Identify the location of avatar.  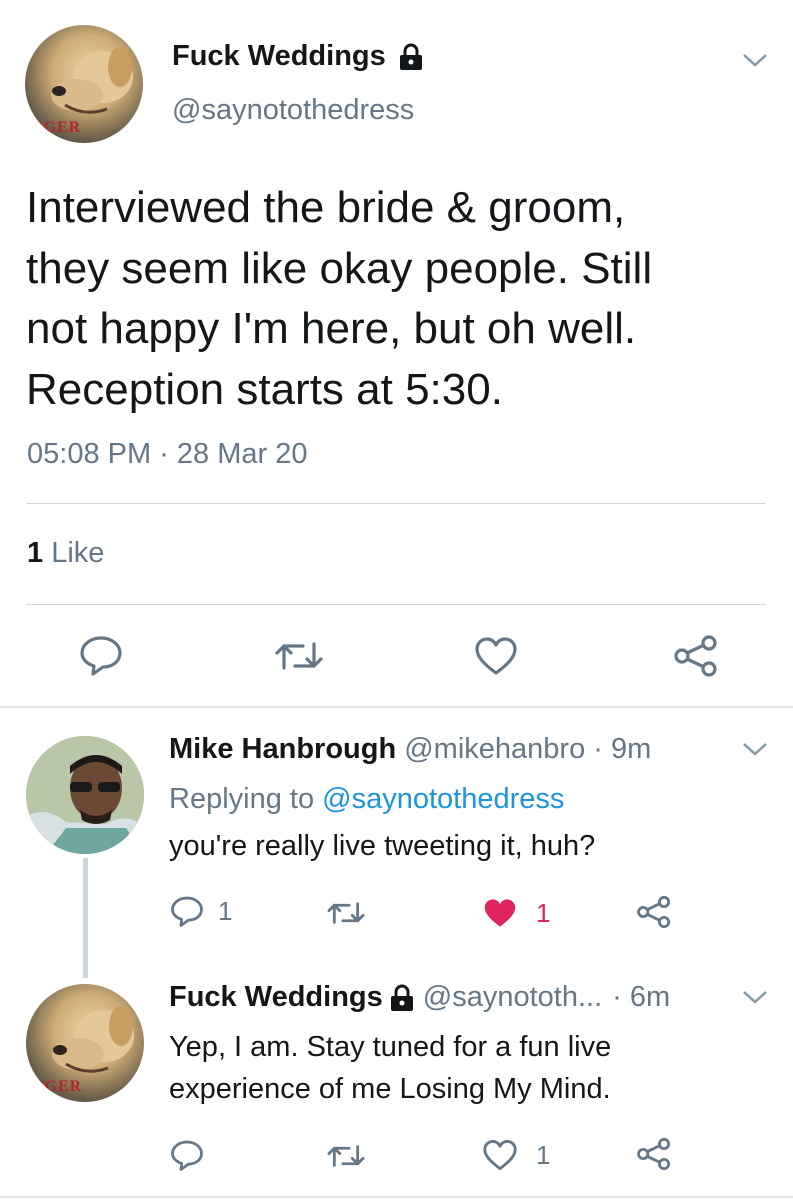
(85, 795).